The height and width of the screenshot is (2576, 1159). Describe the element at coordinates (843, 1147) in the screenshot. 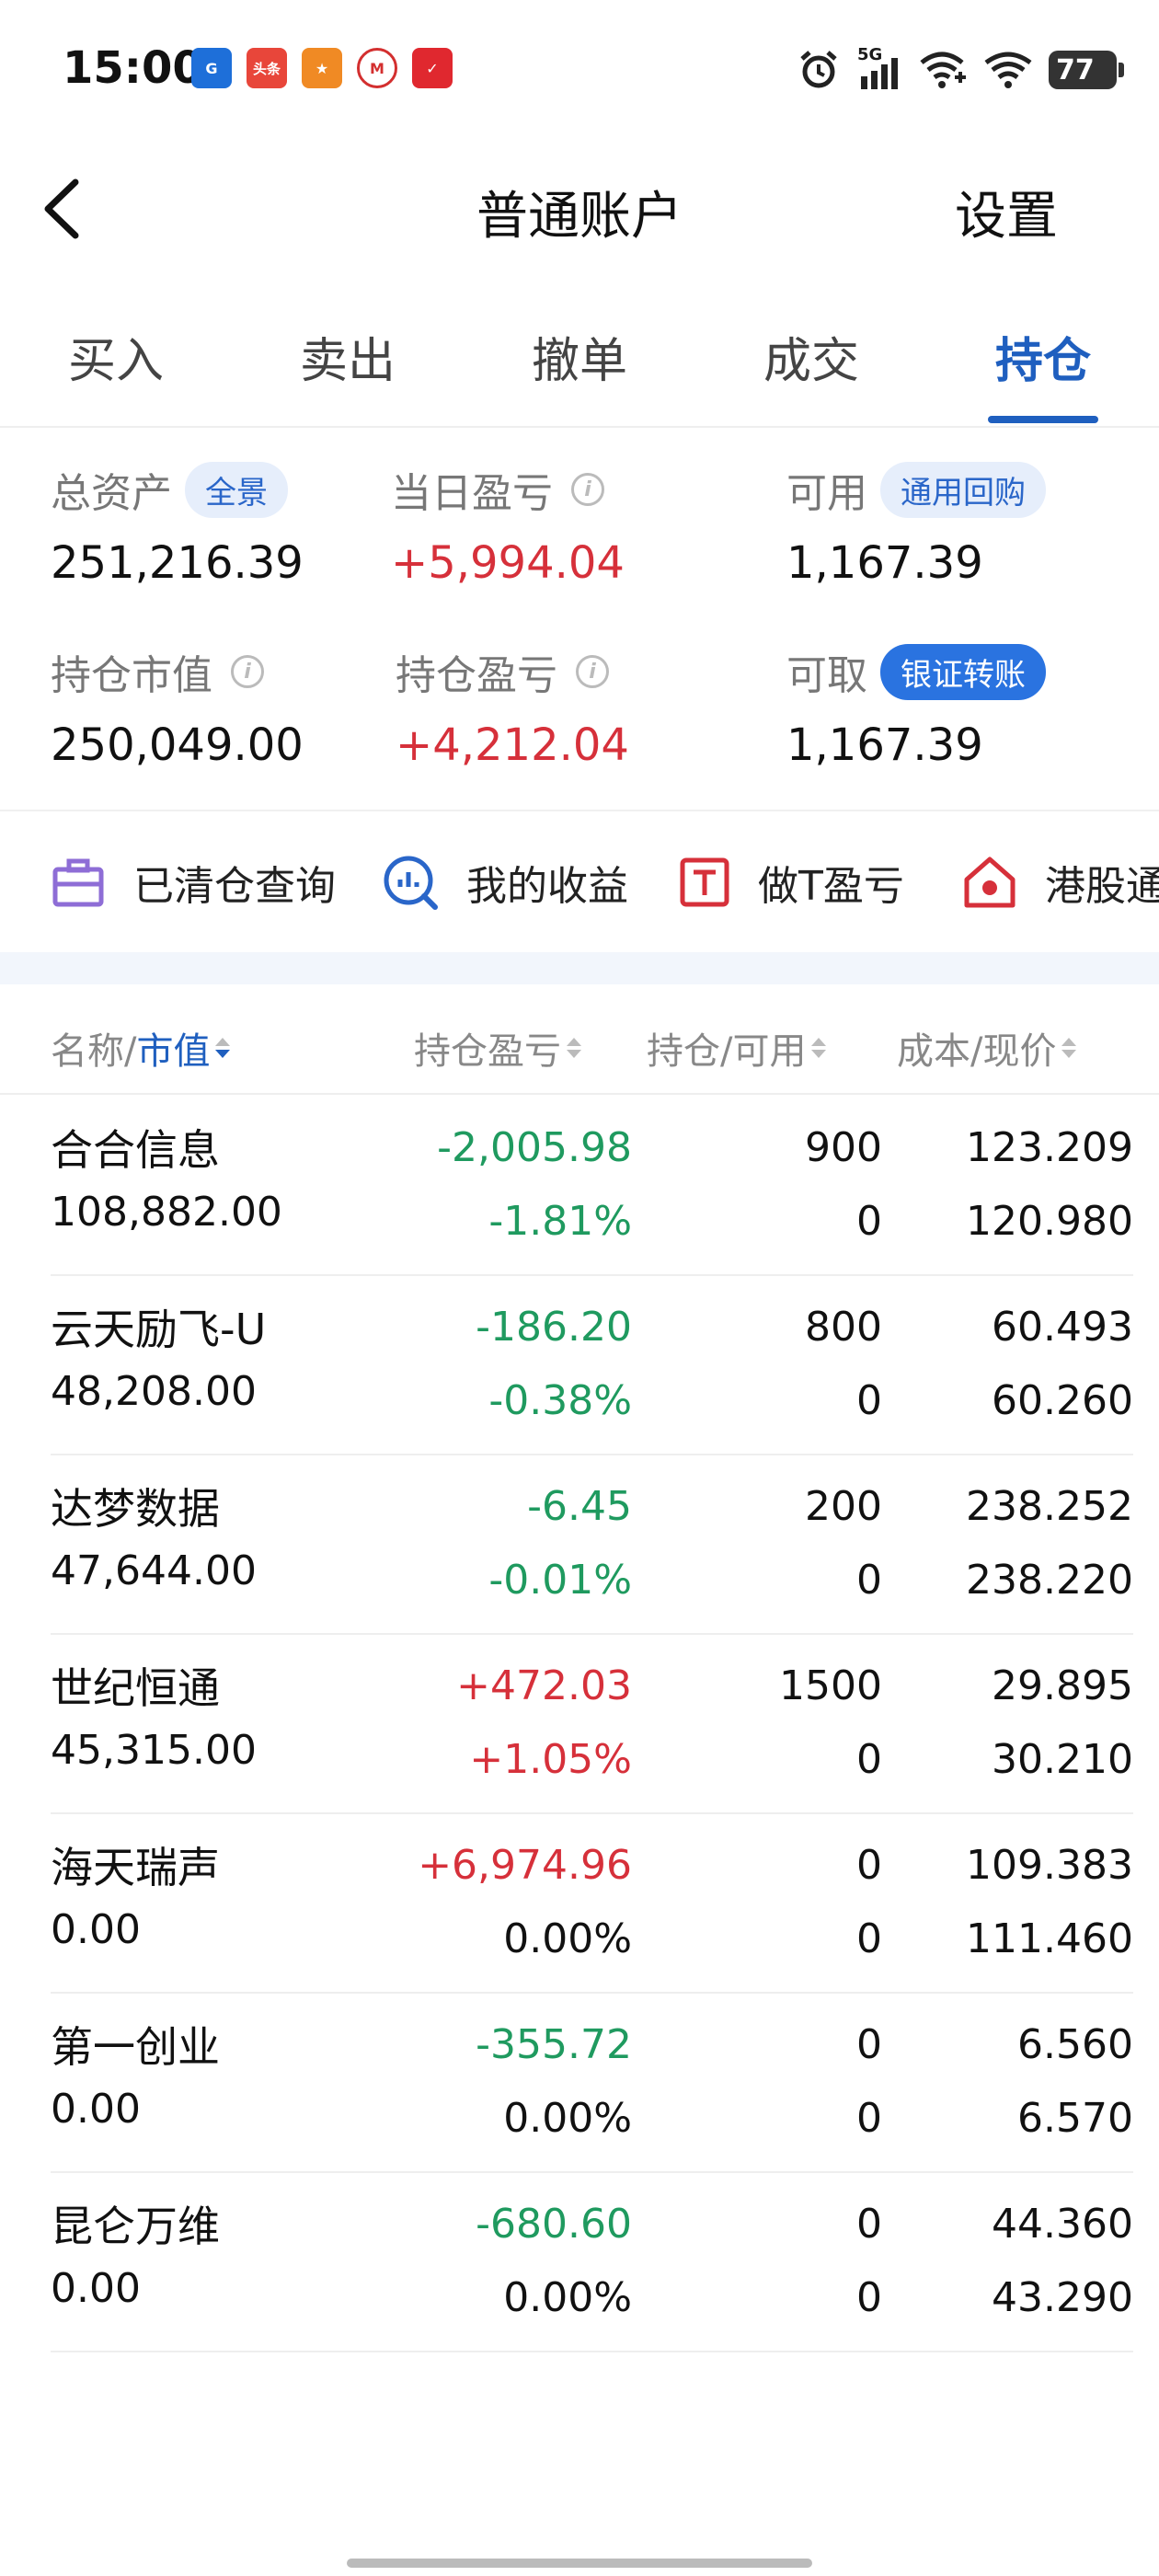

I see `position-qty: 900` at that location.